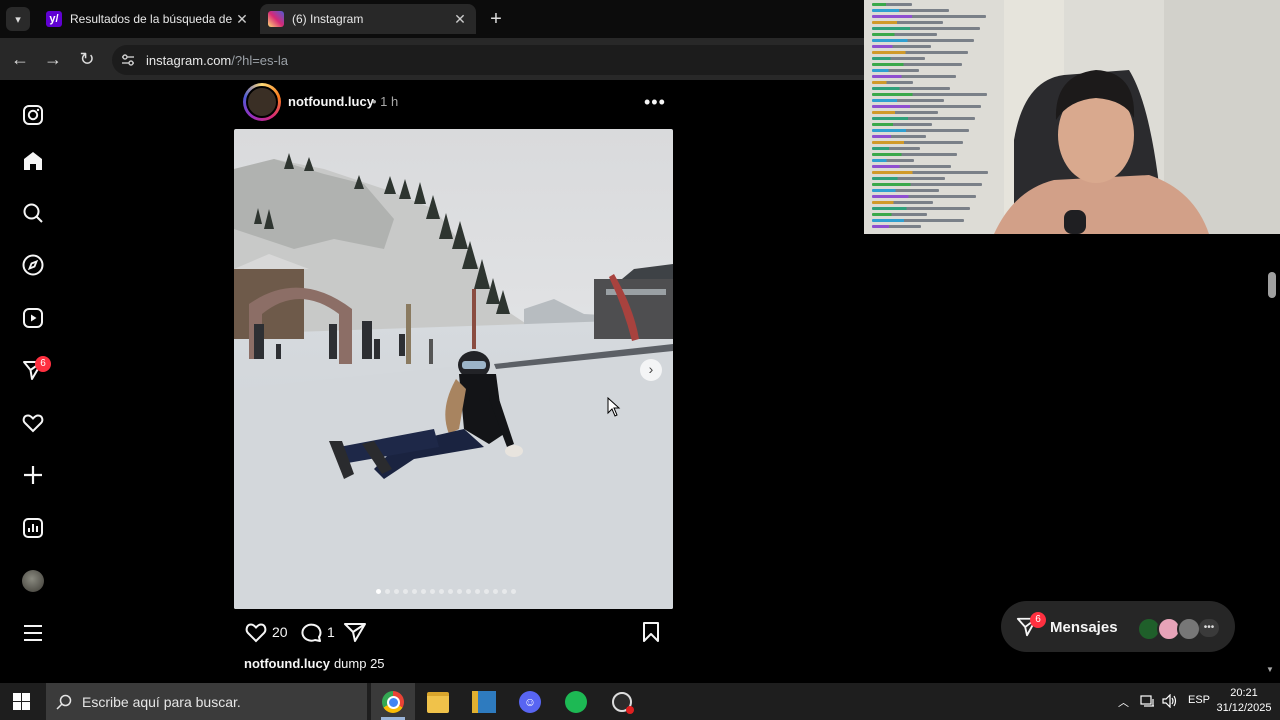 This screenshot has height=720, width=1280. I want to click on file-explorer-icon, so click(438, 702).